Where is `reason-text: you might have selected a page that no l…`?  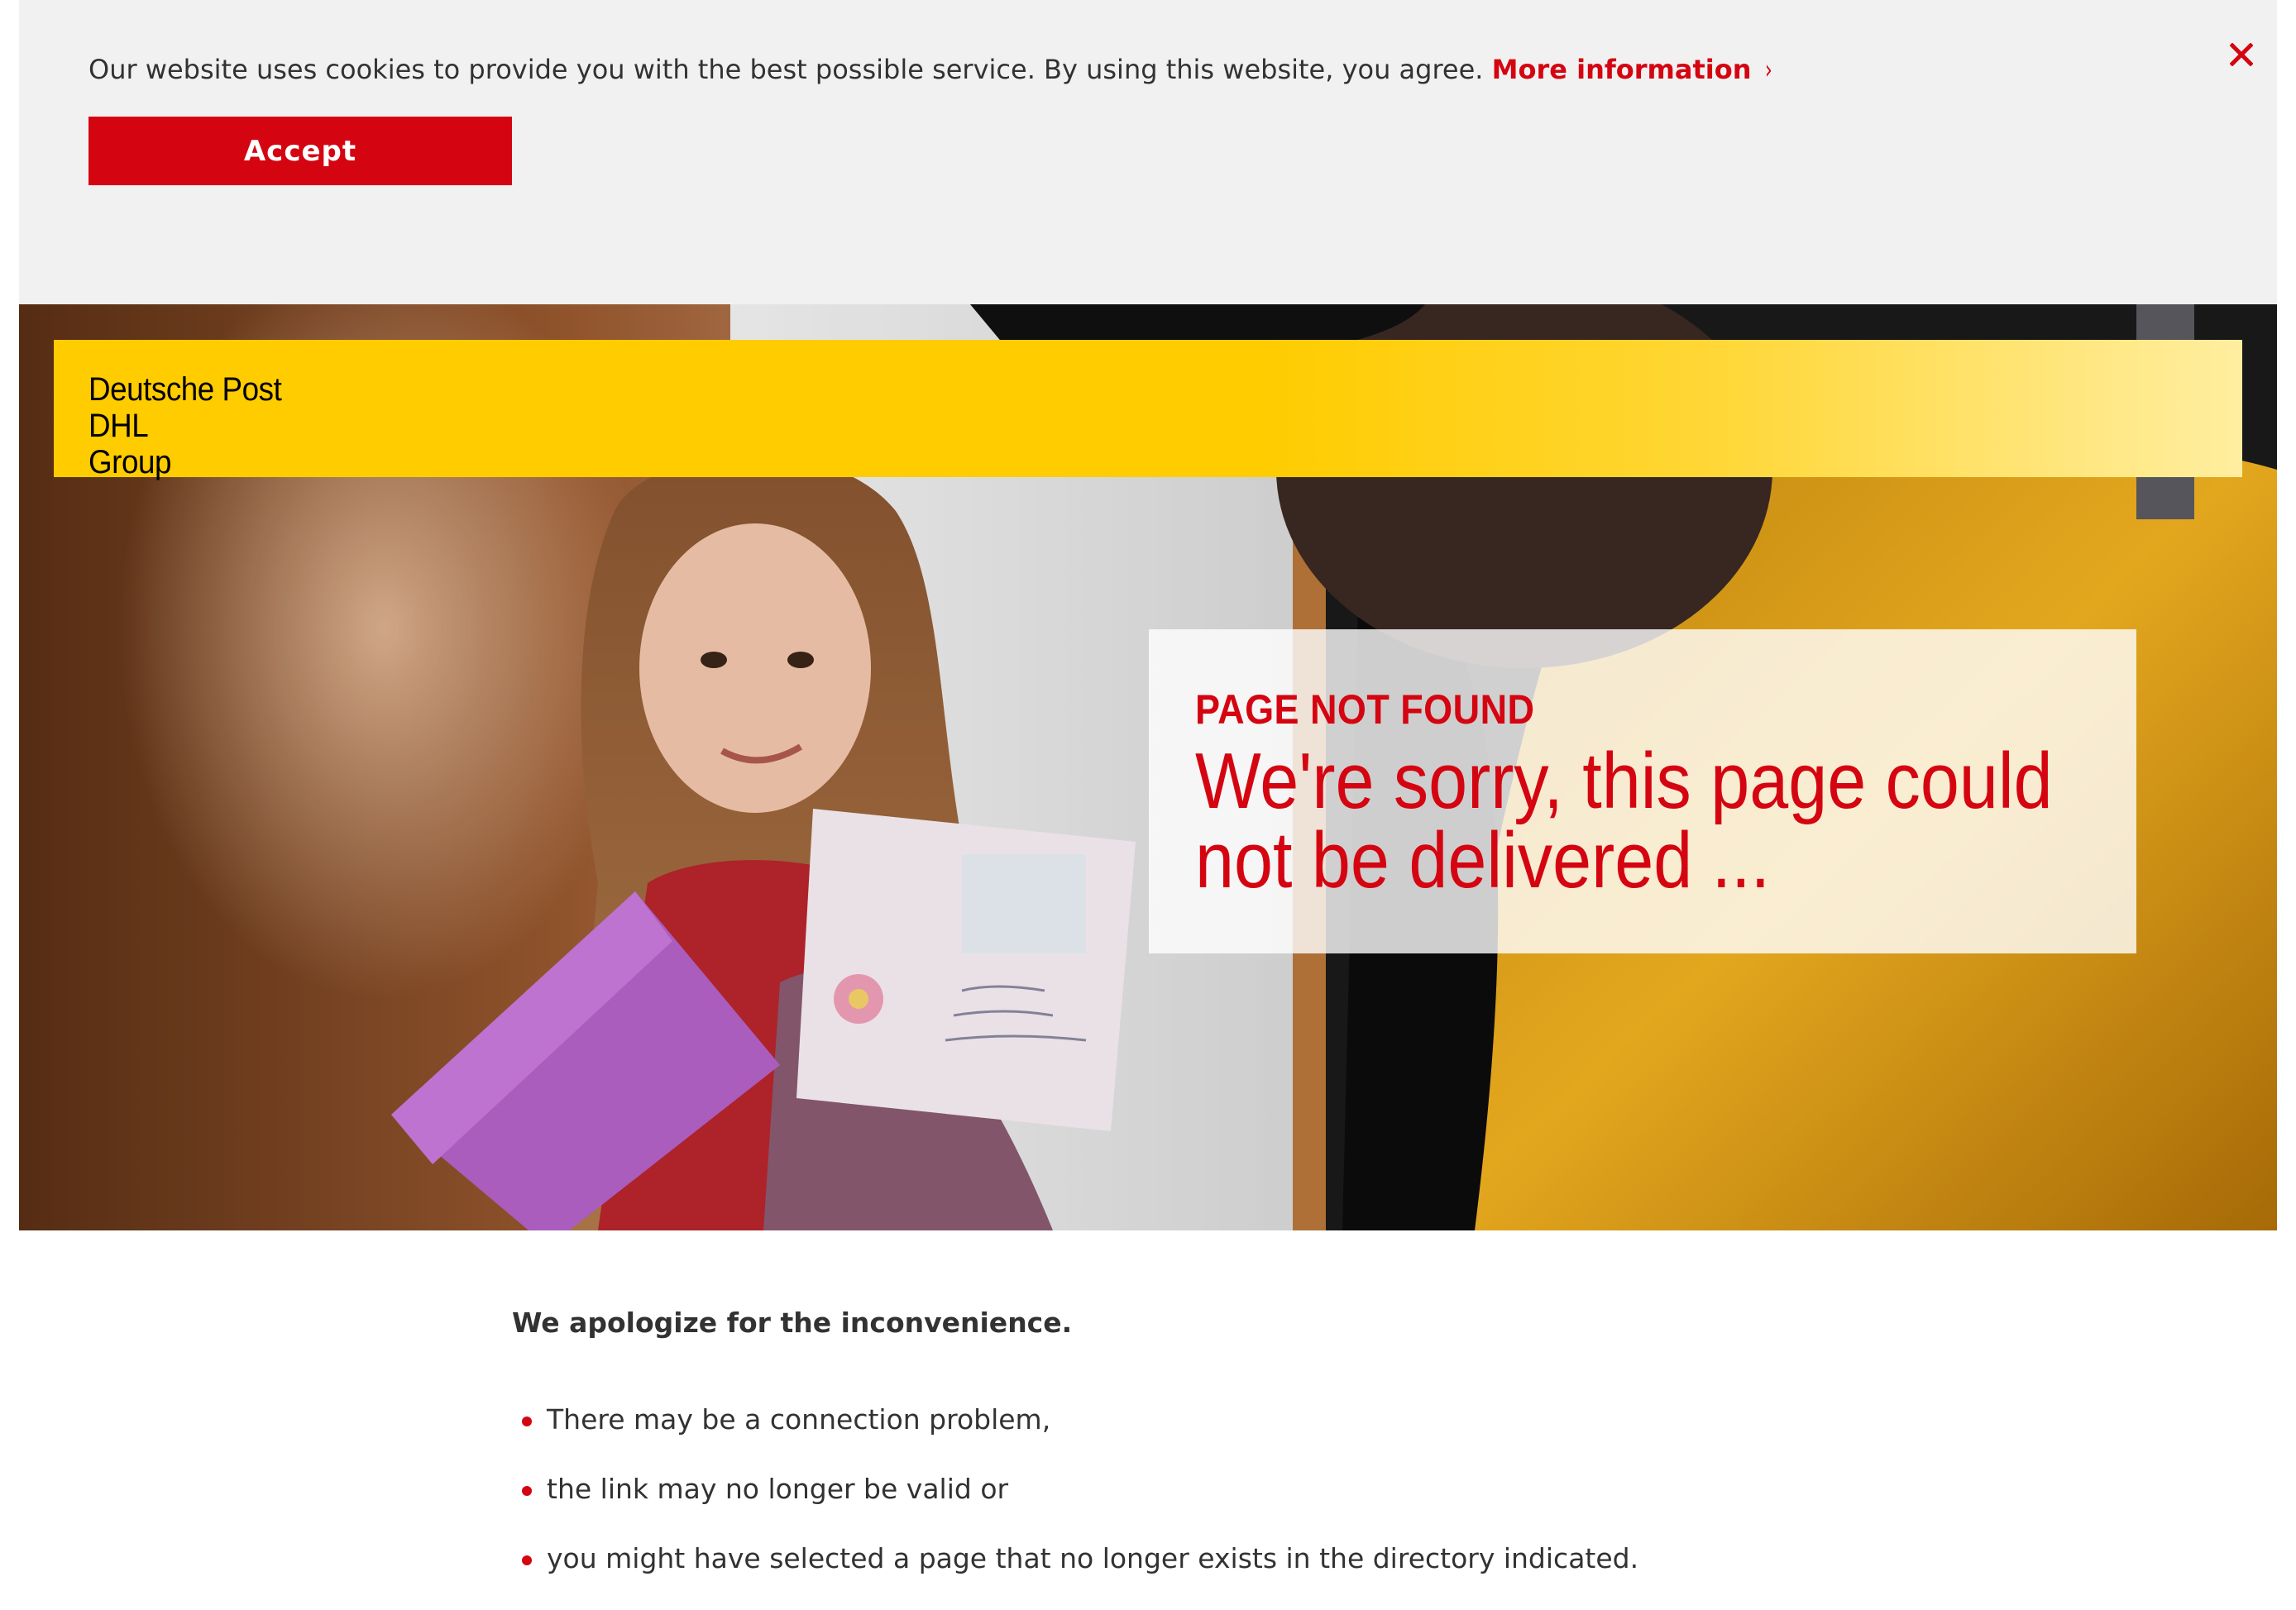 reason-text: you might have selected a page that no l… is located at coordinates (1093, 1558).